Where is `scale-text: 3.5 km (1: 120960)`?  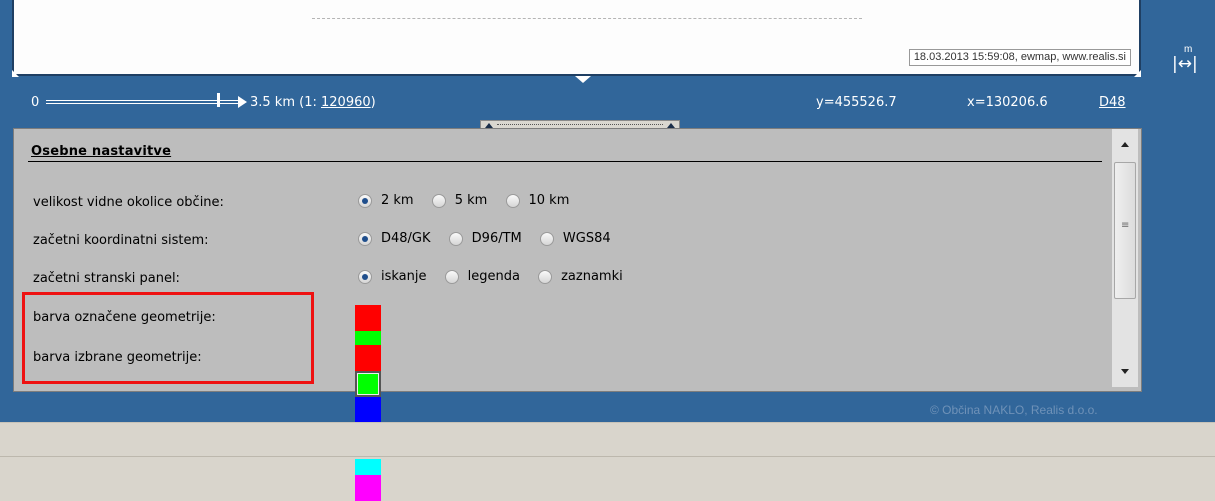
scale-text: 3.5 km (1: 120960) is located at coordinates (313, 102).